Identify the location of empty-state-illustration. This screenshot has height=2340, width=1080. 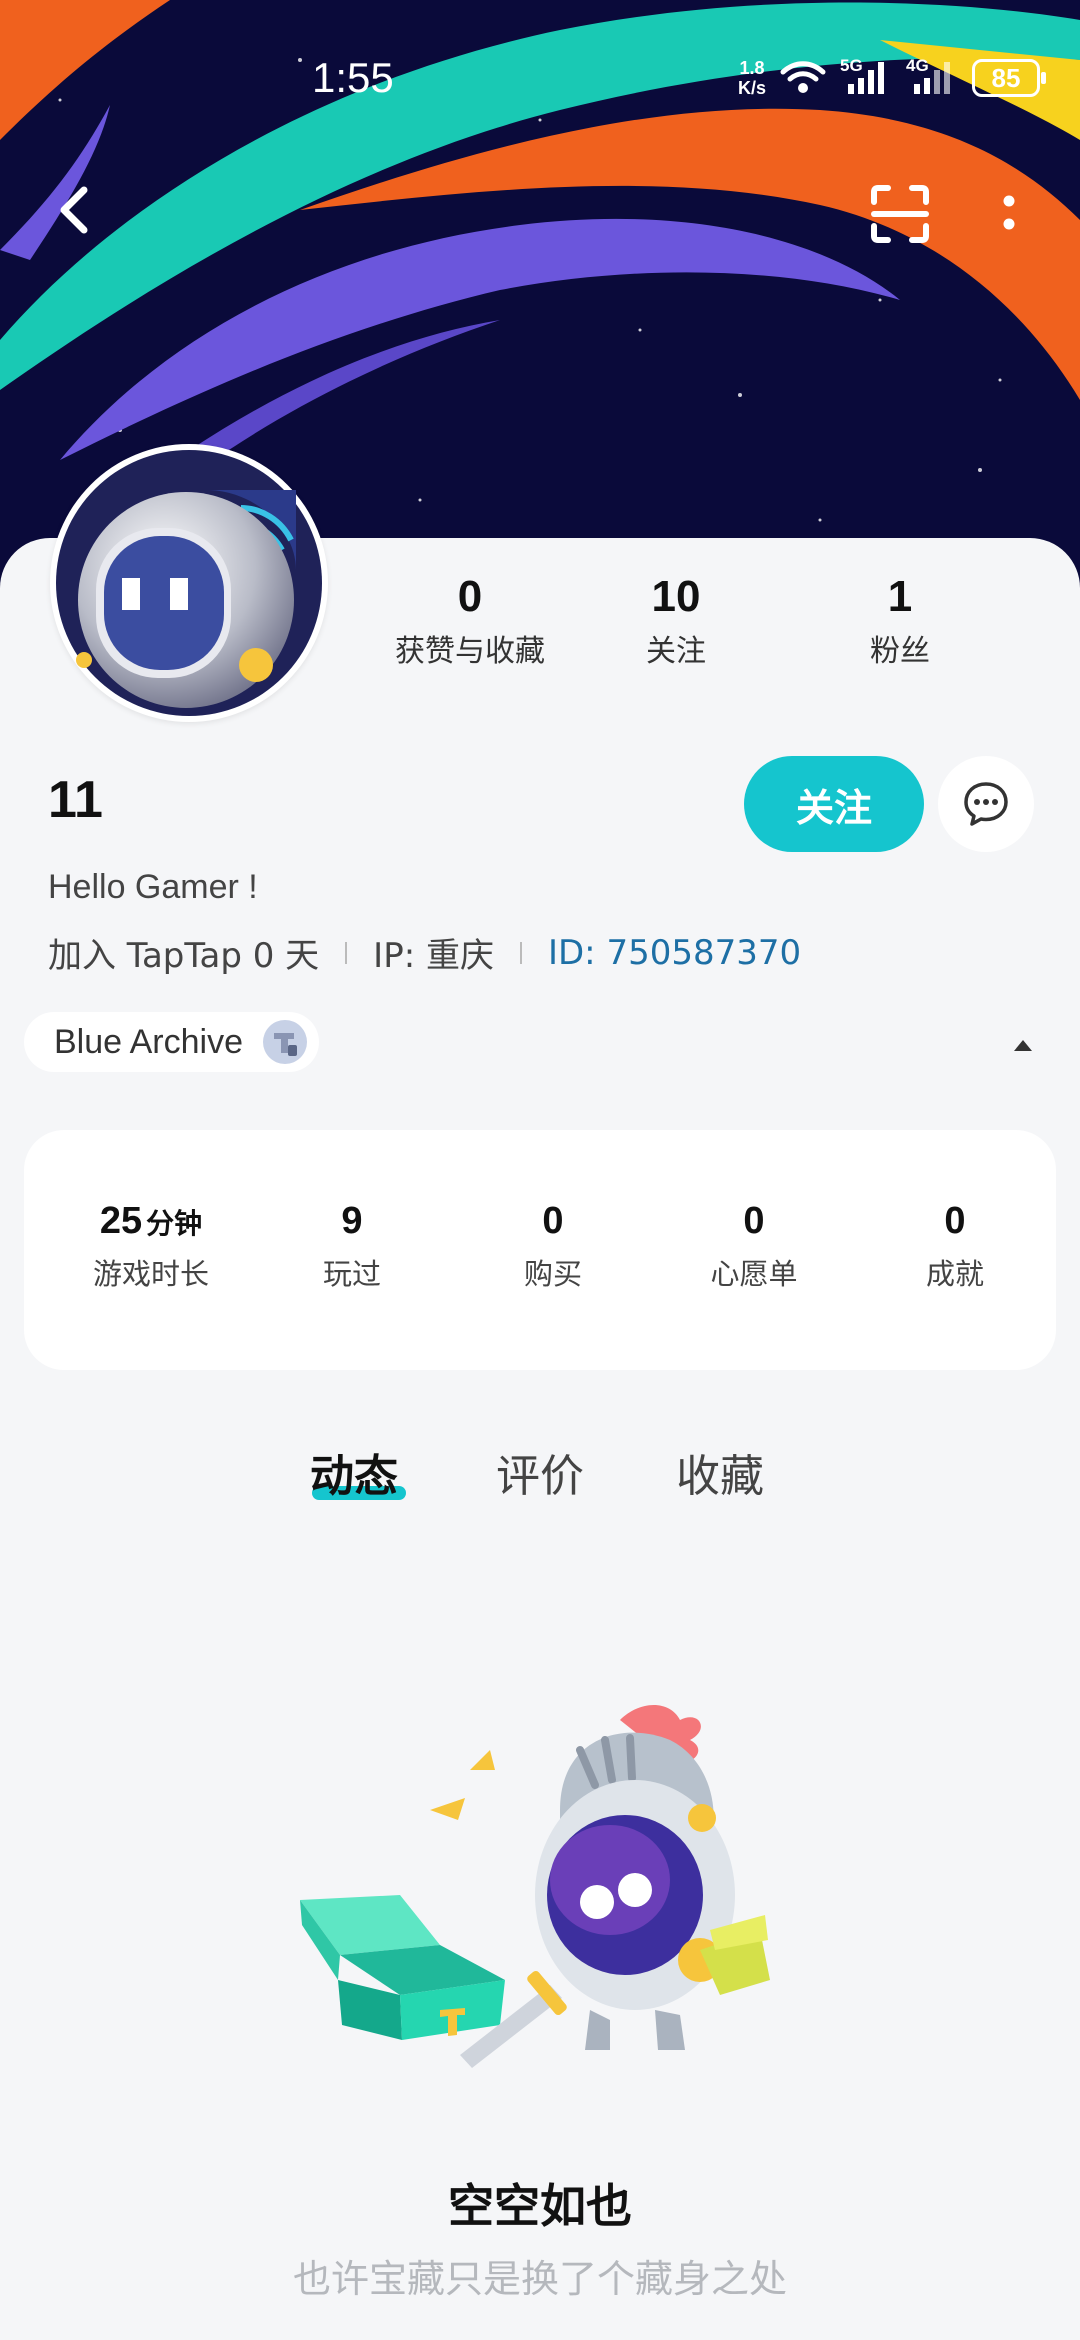
(535, 1886).